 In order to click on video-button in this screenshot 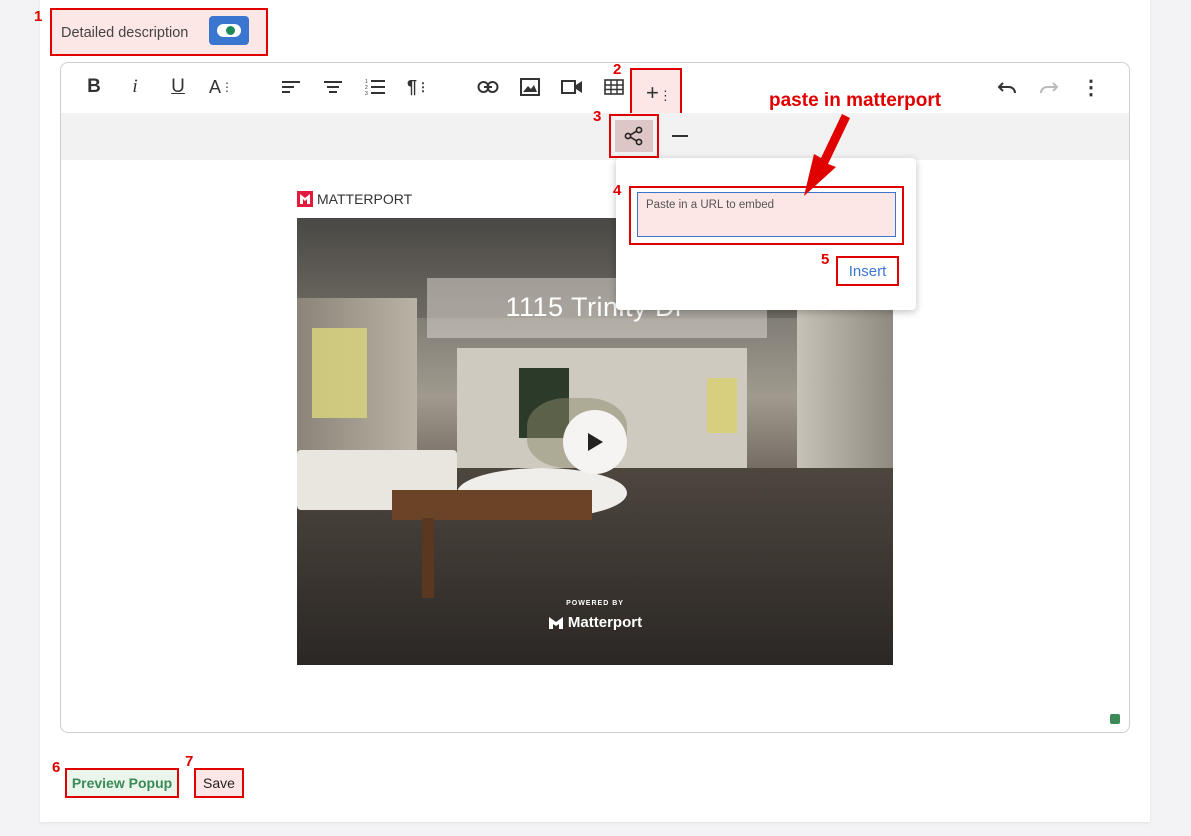, I will do `click(572, 87)`.